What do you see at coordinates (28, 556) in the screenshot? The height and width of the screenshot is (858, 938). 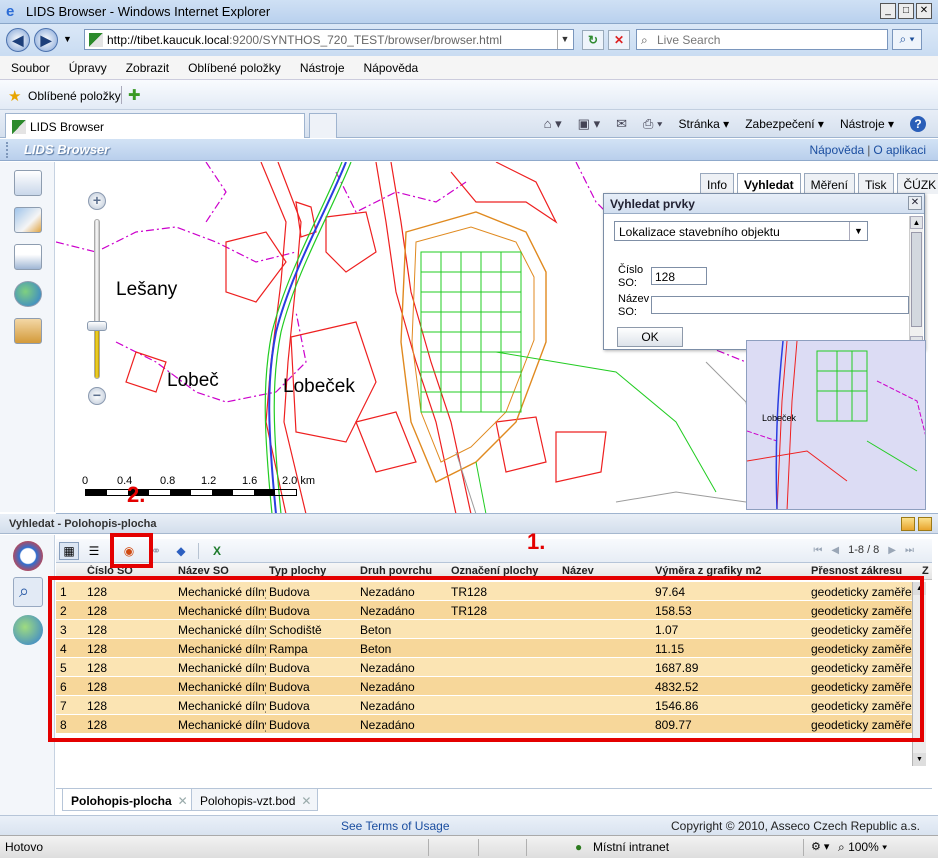 I see `info-tool-icon` at bounding box center [28, 556].